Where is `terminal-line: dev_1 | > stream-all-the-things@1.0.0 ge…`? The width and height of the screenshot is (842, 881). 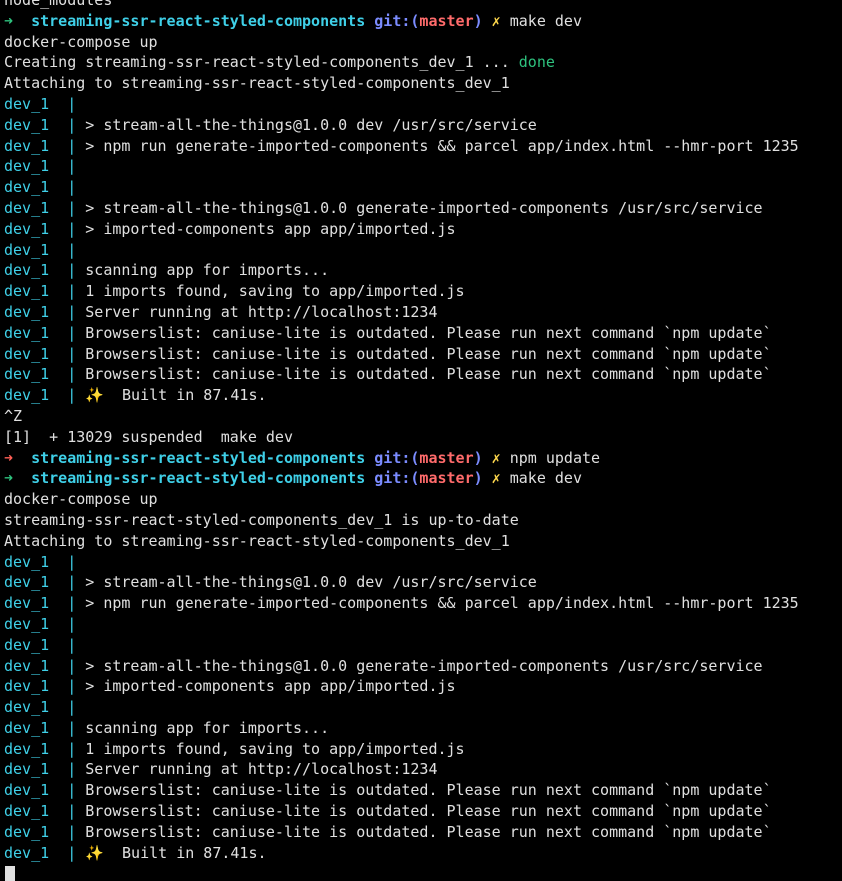
terminal-line: dev_1 | > stream-all-the-things@1.0.0 ge… is located at coordinates (423, 666).